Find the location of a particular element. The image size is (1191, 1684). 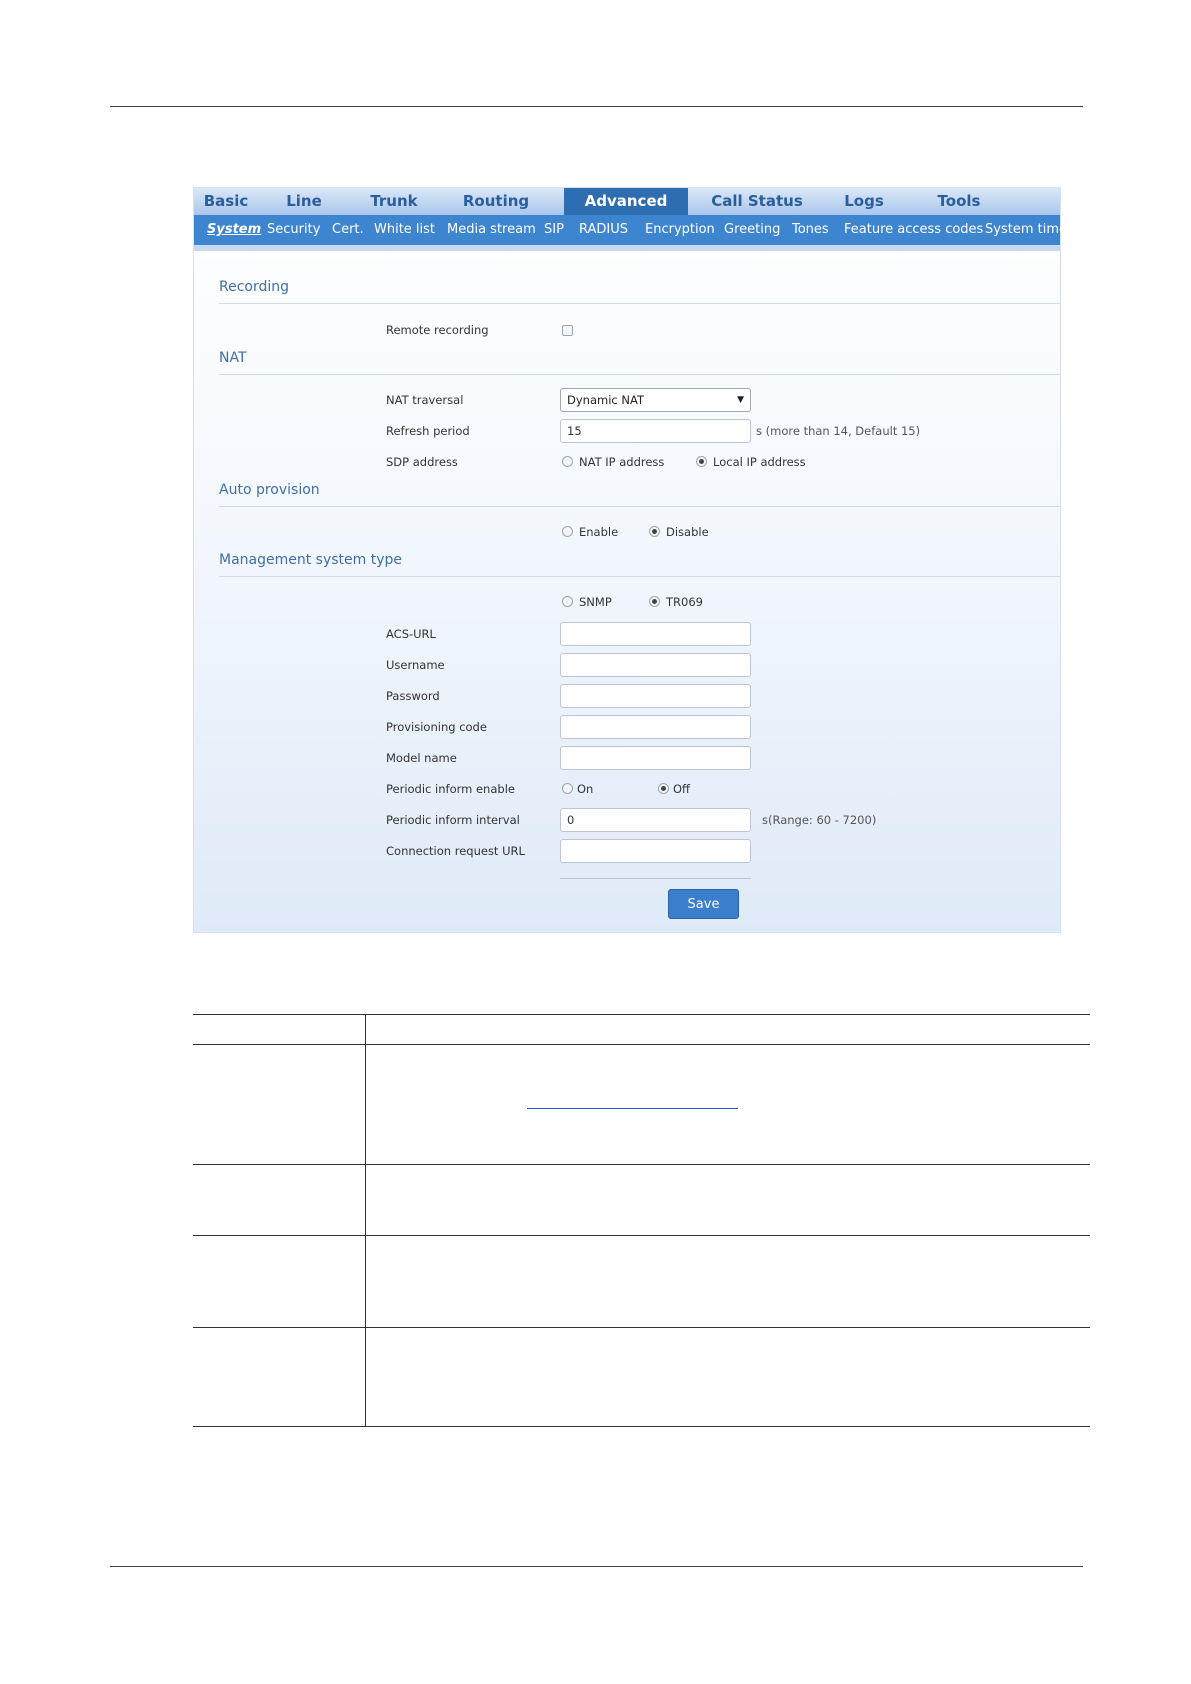

truncated-field is located at coordinates (655, 880).